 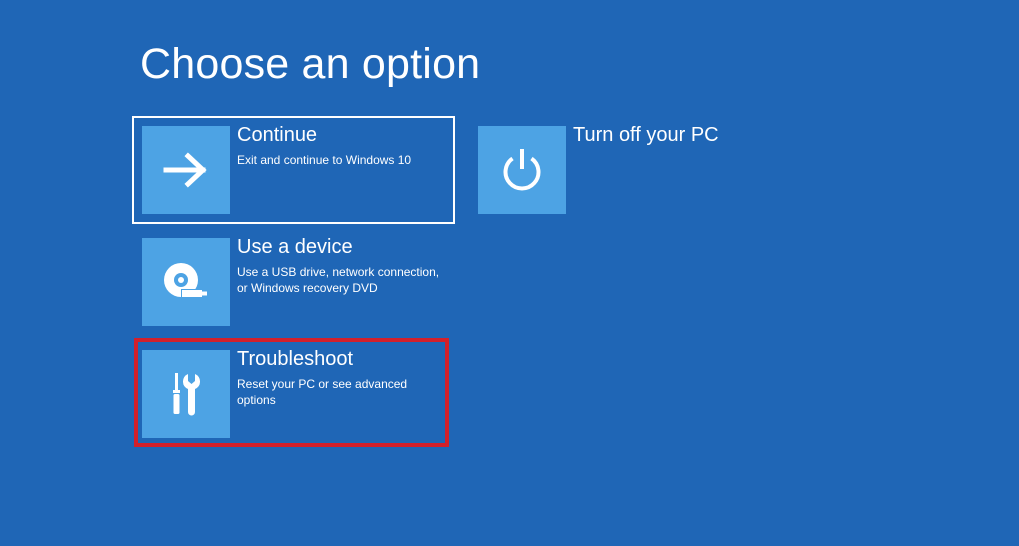 I want to click on continue-tile, so click(x=186, y=170).